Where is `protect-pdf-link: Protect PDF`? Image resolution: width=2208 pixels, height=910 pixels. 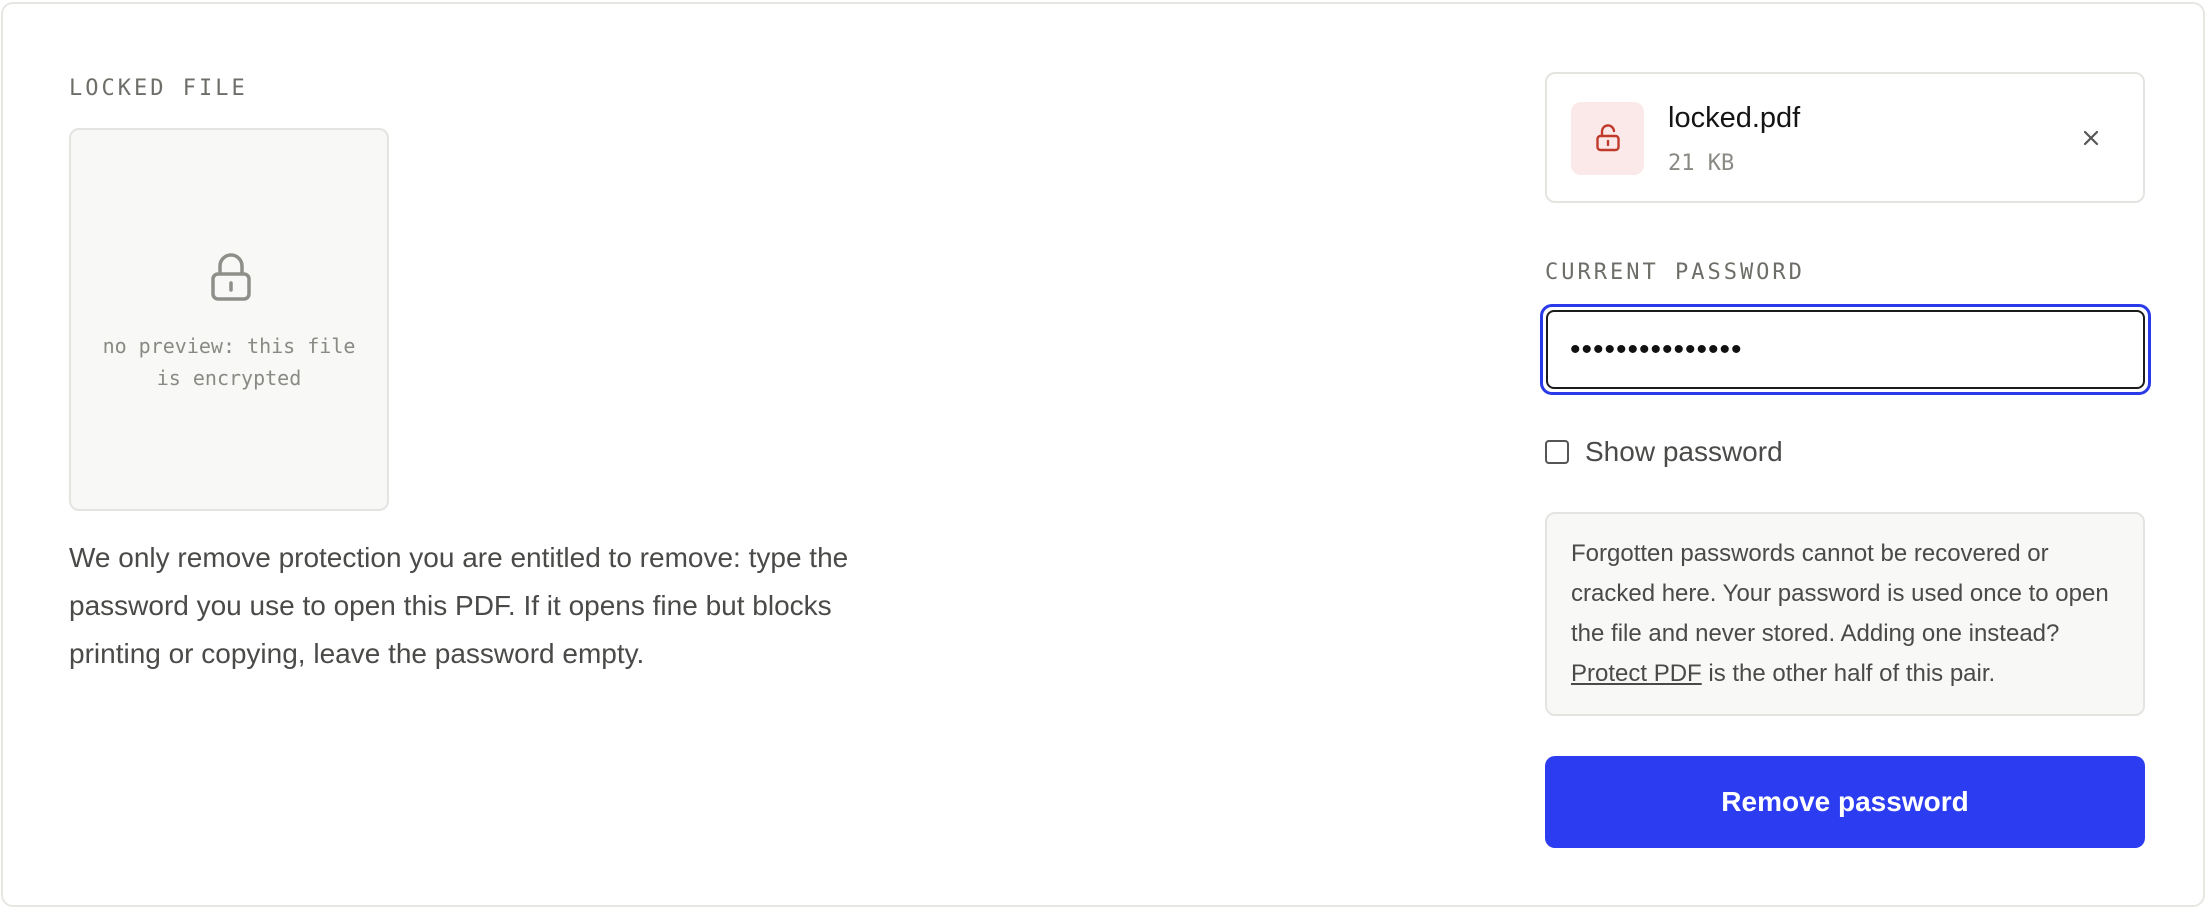 protect-pdf-link: Protect PDF is located at coordinates (1636, 673).